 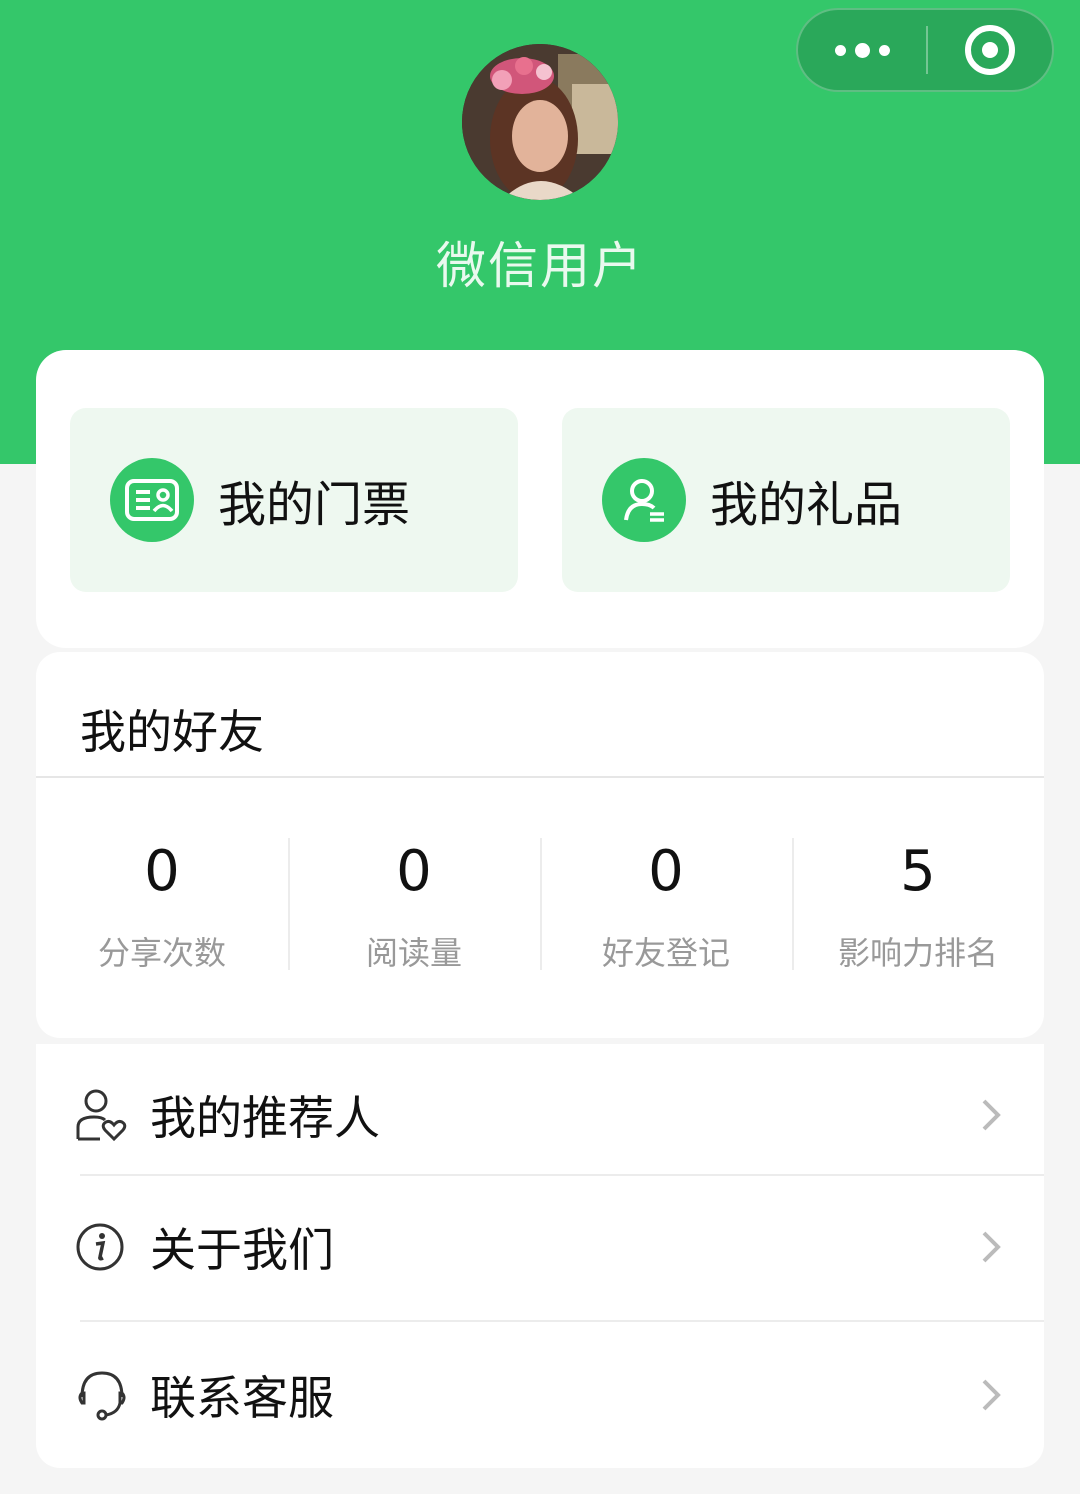 I want to click on section-title: 我的好友, so click(x=172, y=732).